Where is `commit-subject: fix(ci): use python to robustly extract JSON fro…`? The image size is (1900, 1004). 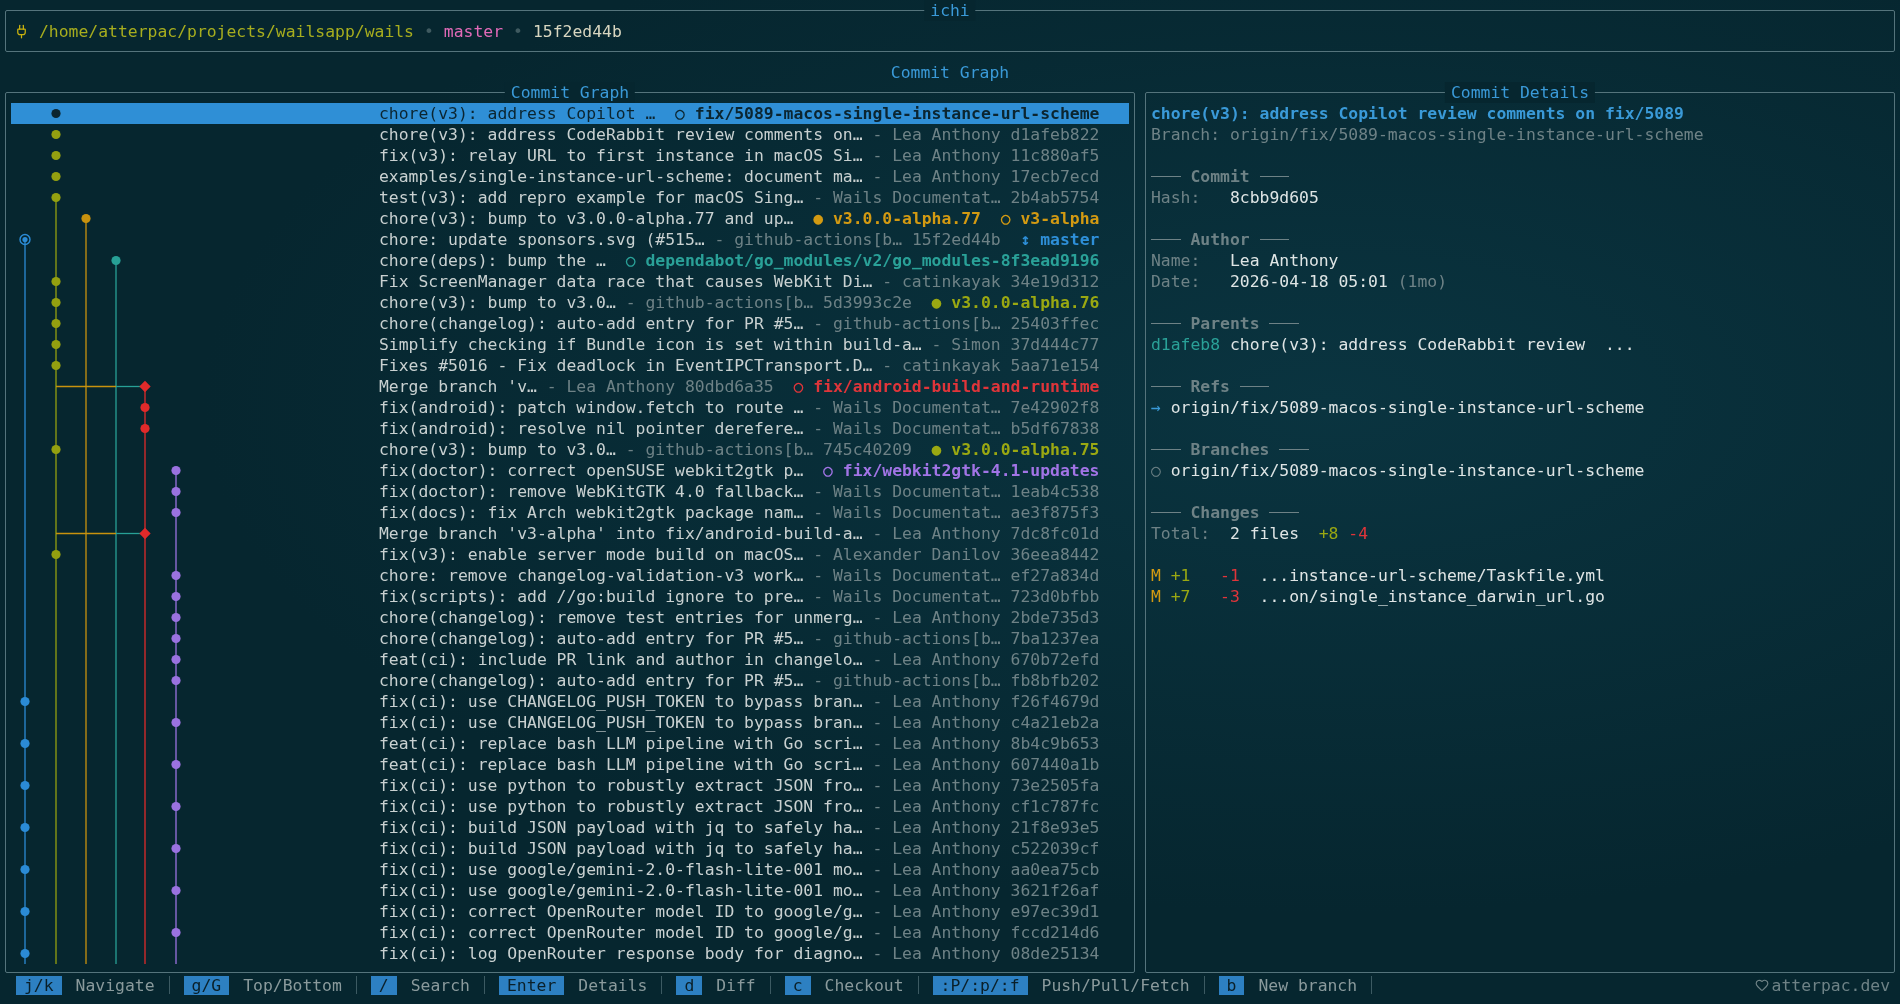 commit-subject: fix(ci): use python to robustly extract JSON fro… is located at coordinates (621, 785).